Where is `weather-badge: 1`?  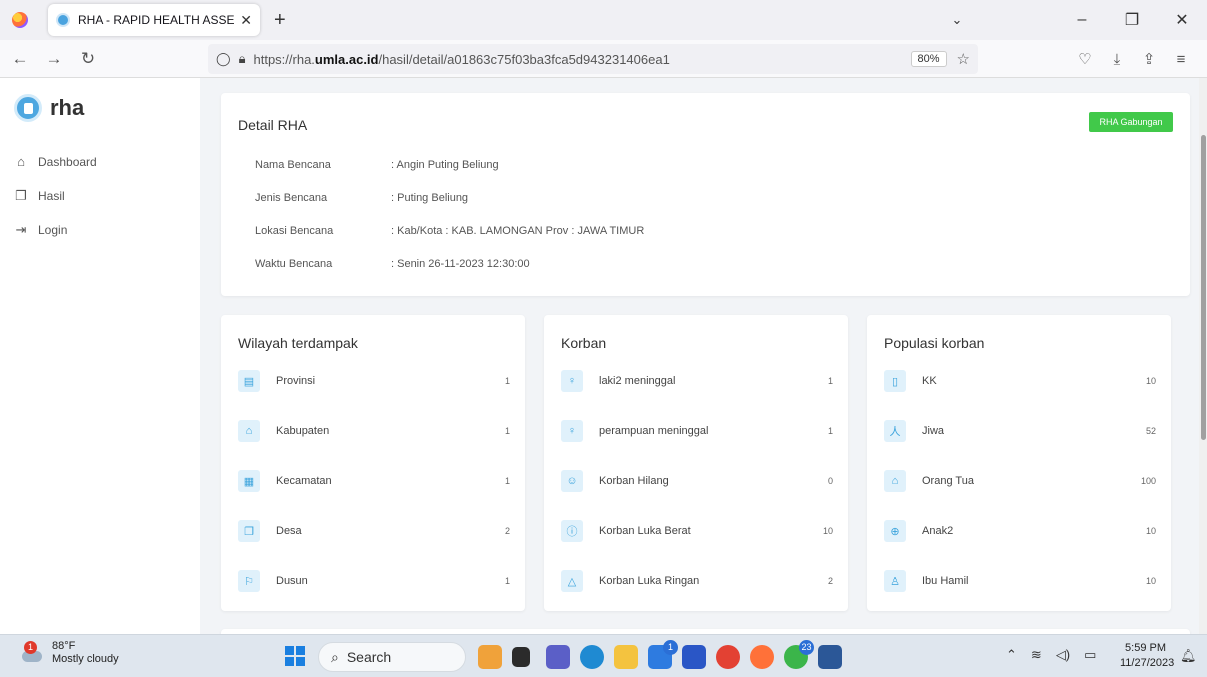
weather-badge: 1 is located at coordinates (30, 647).